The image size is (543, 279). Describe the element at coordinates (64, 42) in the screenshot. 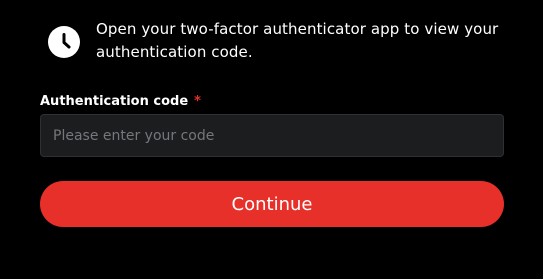

I see `clock-icon` at that location.